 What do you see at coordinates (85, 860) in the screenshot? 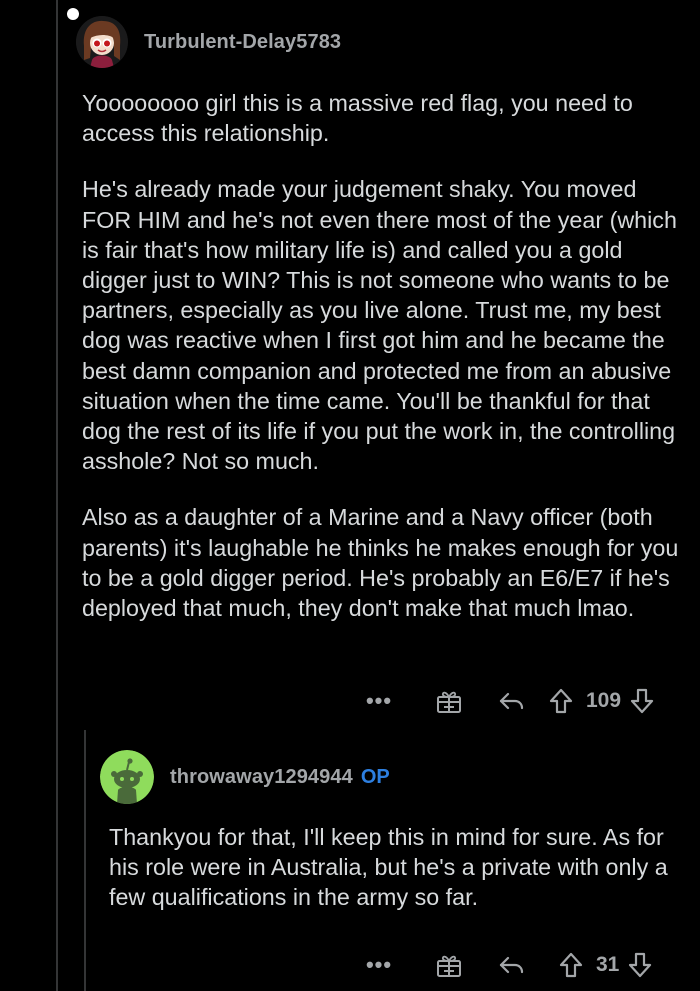
I see `thread-line-reply` at bounding box center [85, 860].